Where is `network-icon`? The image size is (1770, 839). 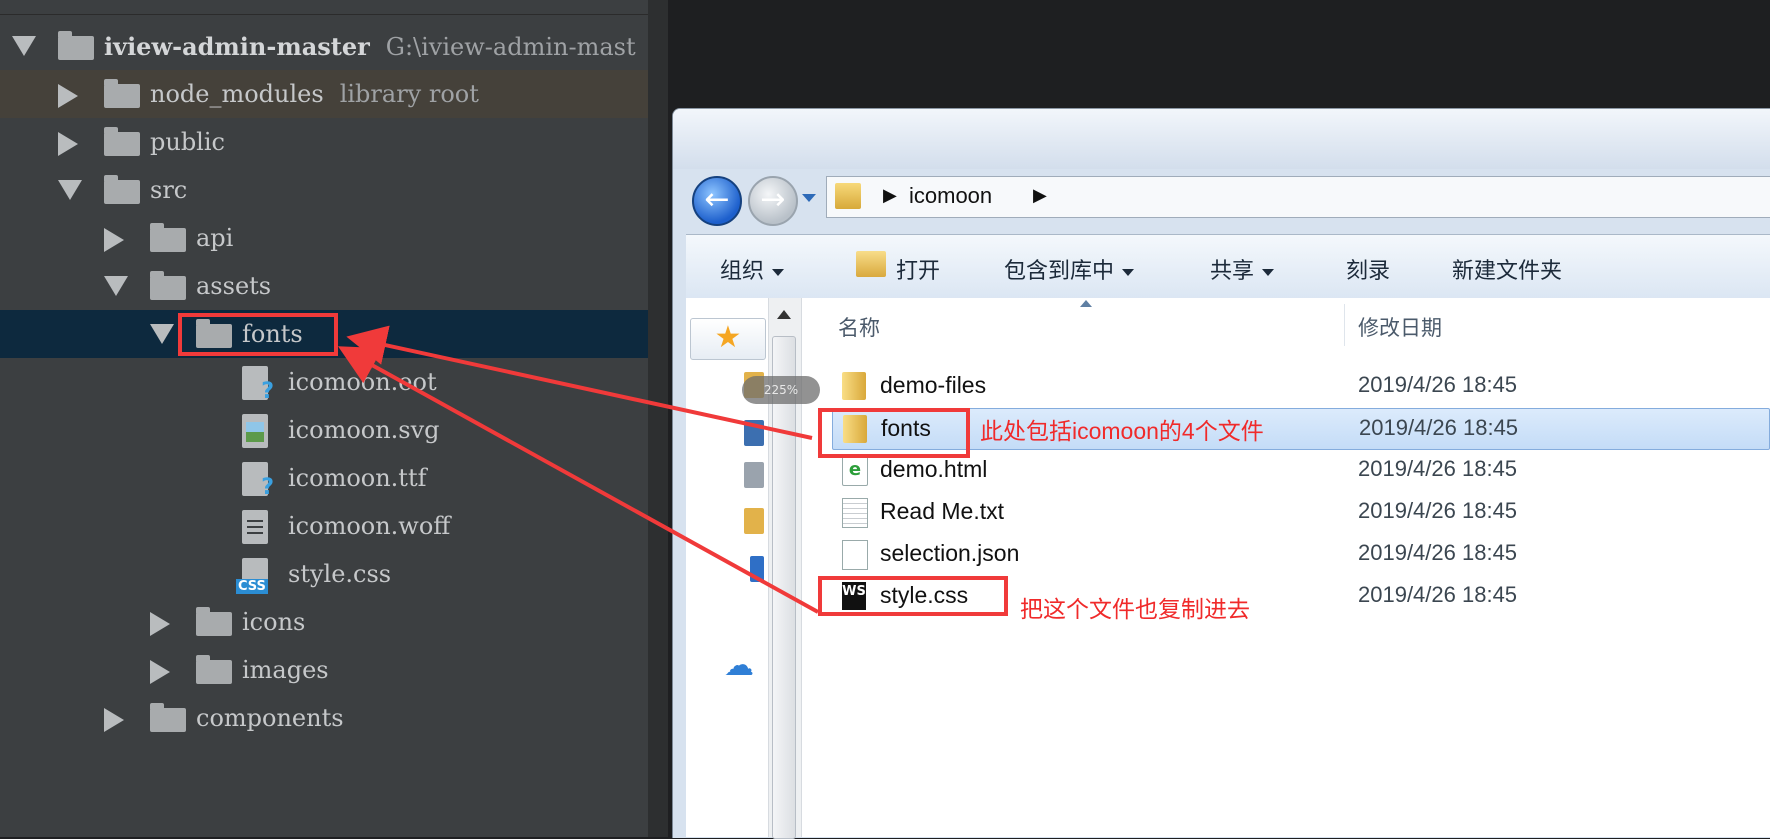
network-icon is located at coordinates (754, 475).